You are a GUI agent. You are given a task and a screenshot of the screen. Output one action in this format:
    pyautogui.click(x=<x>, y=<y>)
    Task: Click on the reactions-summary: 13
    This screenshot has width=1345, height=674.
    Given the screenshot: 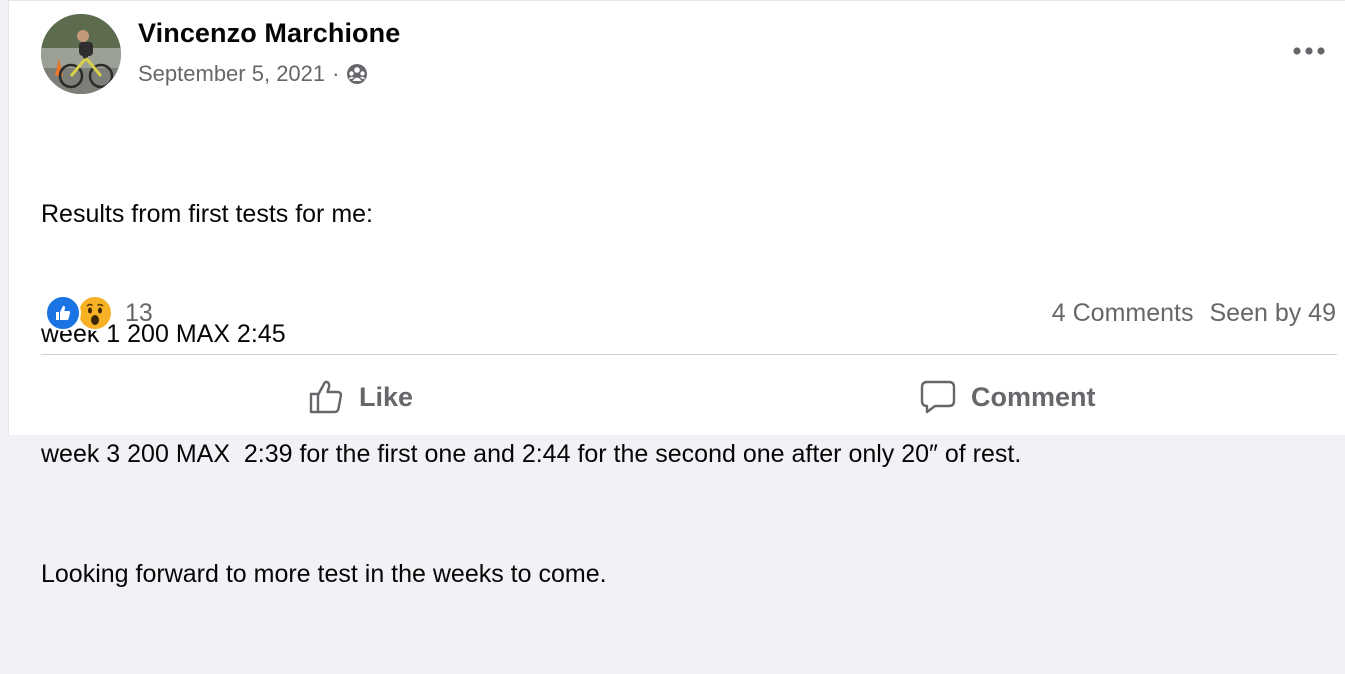 What is the action you would take?
    pyautogui.click(x=99, y=313)
    